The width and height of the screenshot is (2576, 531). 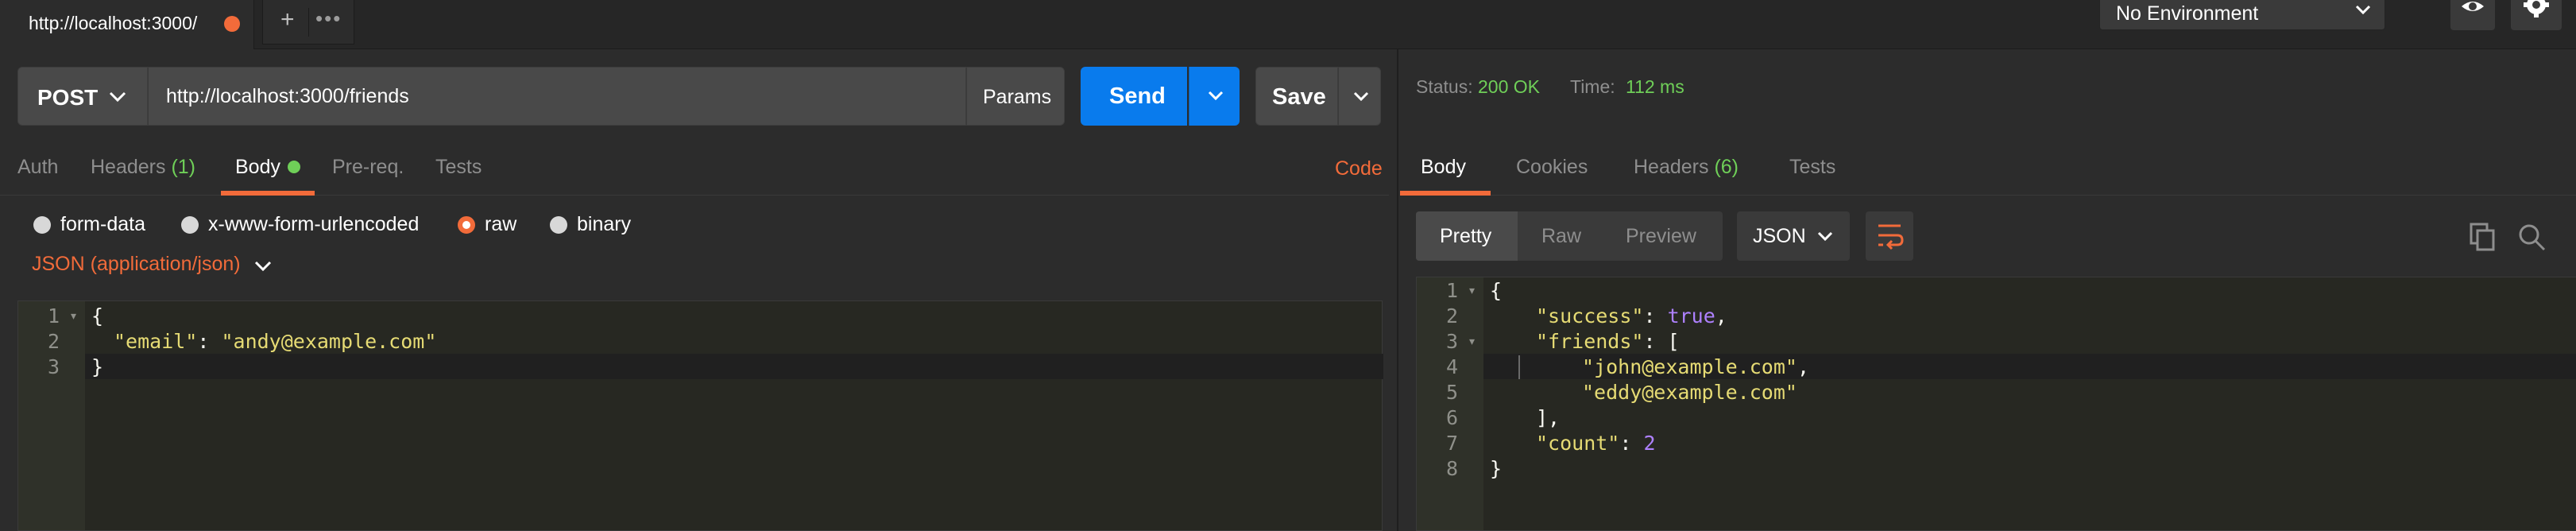 I want to click on code-token: {, so click(x=1496, y=290).